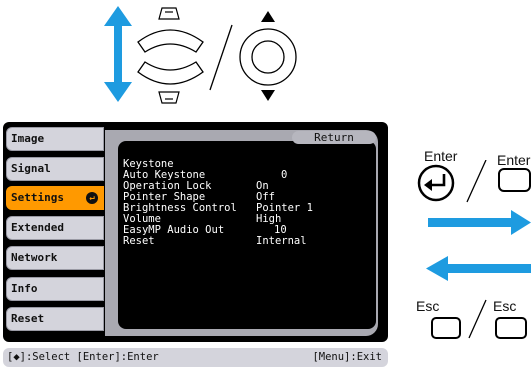 The height and width of the screenshot is (375, 531). I want to click on setting-label: Reset, so click(139, 241).